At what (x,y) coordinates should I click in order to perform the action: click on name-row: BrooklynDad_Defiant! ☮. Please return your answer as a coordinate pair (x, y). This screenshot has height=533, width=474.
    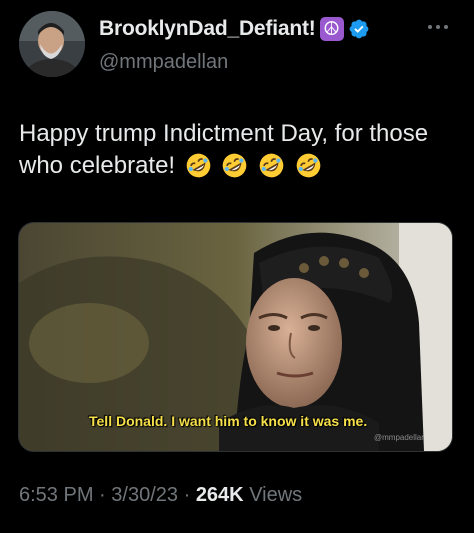
    Looking at the image, I should click on (234, 29).